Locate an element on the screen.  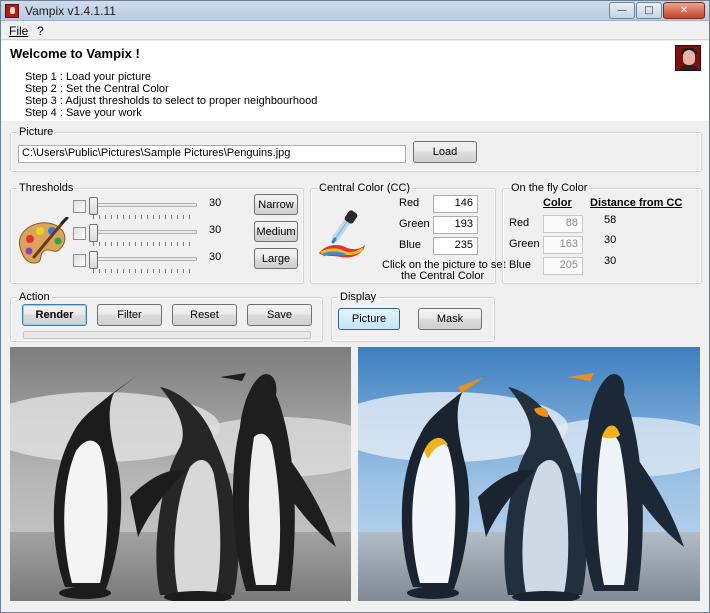
welcome-title: Welcome to Vampix ! is located at coordinates (75, 53).